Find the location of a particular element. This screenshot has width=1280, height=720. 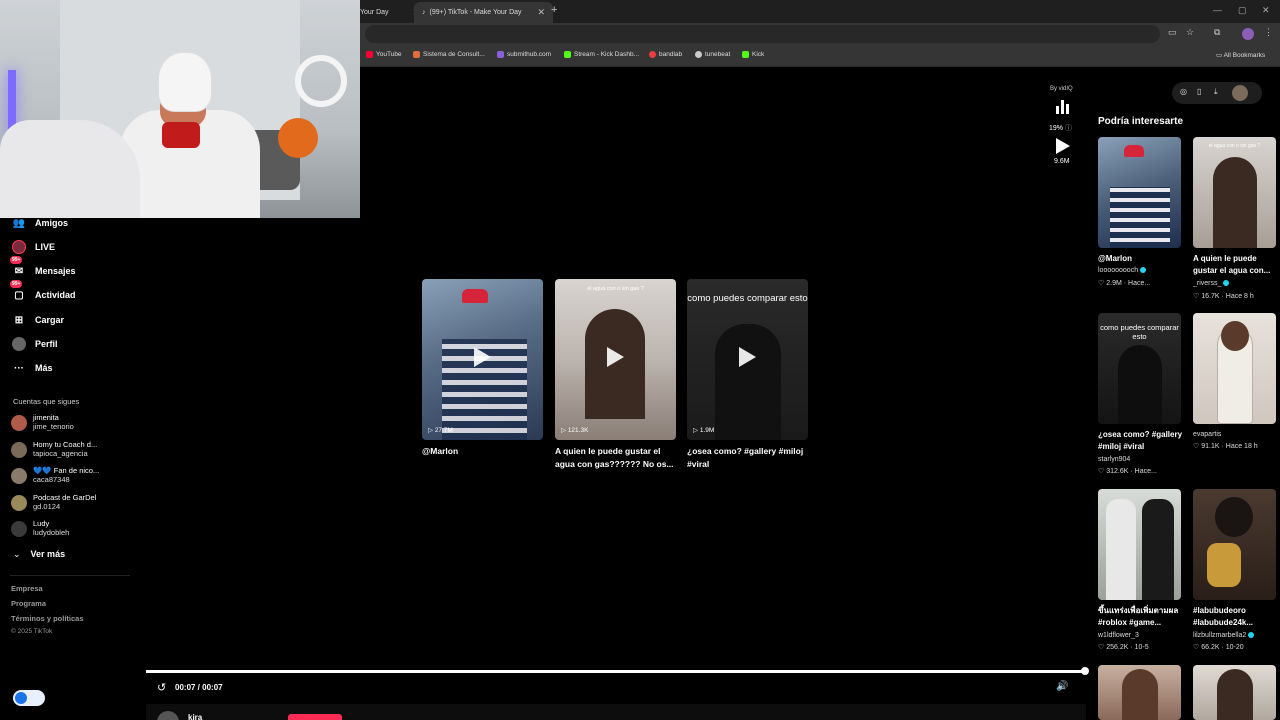

menu-icon: ⋮ is located at coordinates (1268, 32).